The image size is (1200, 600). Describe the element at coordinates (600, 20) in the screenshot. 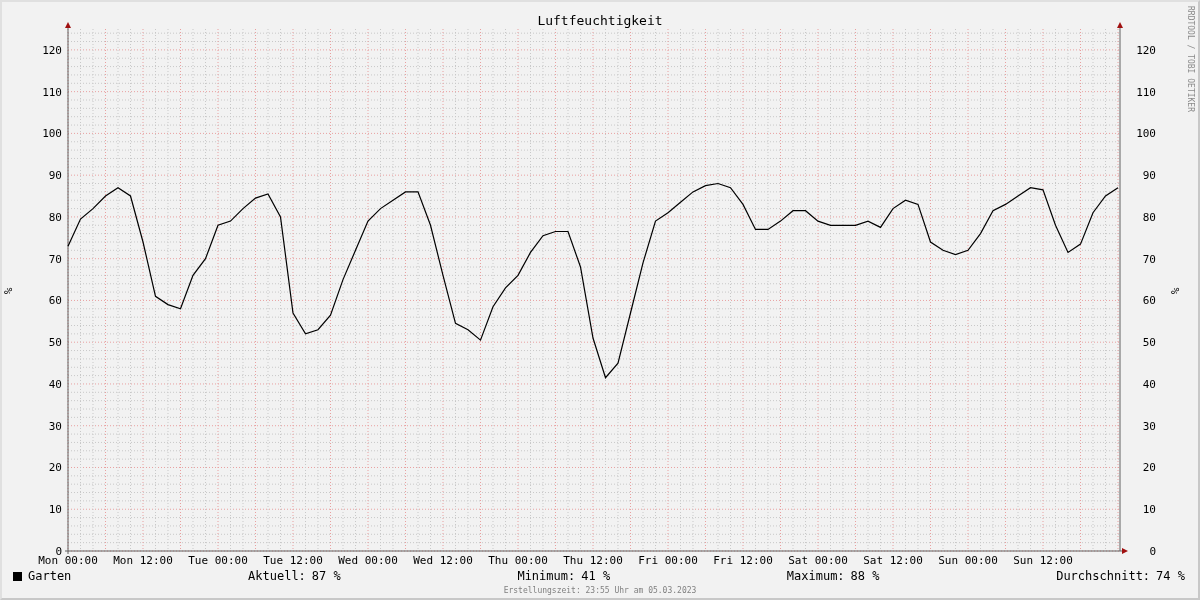

I see `chart-title: Luftfeuchtigkeit` at that location.